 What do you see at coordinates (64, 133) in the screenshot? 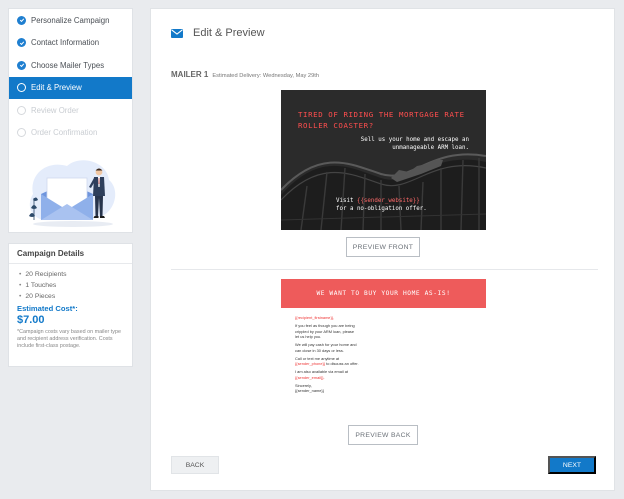
I see `step-label: Order Confirmation` at bounding box center [64, 133].